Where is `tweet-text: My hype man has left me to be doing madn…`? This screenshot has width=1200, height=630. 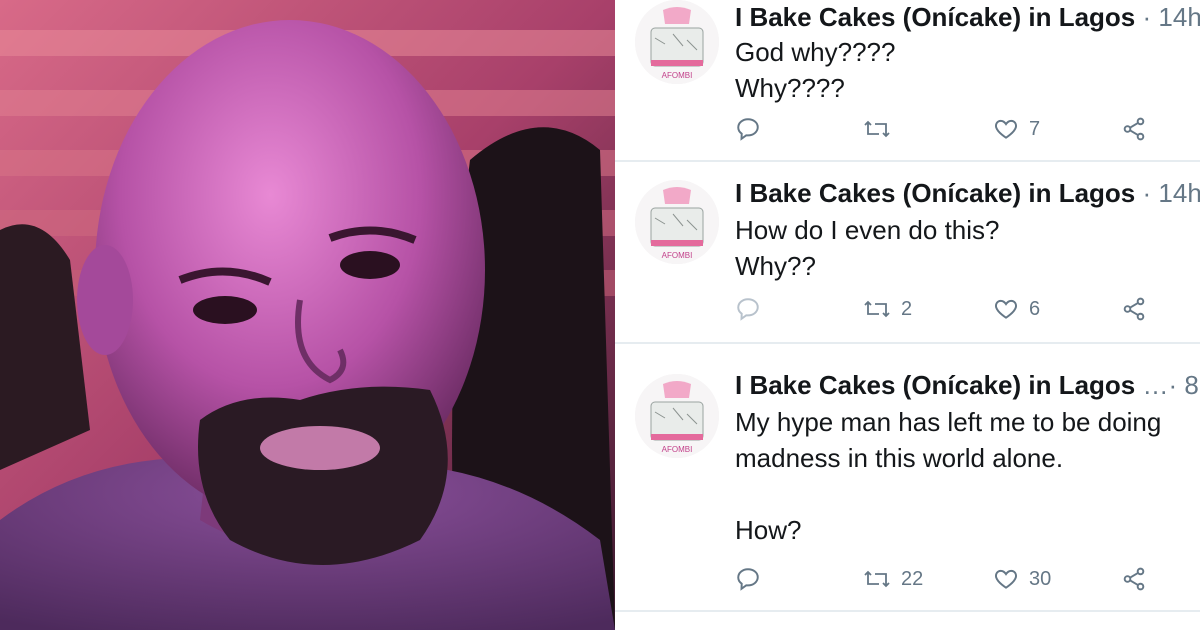 tweet-text: My hype man has left me to be doing madn… is located at coordinates (948, 476).